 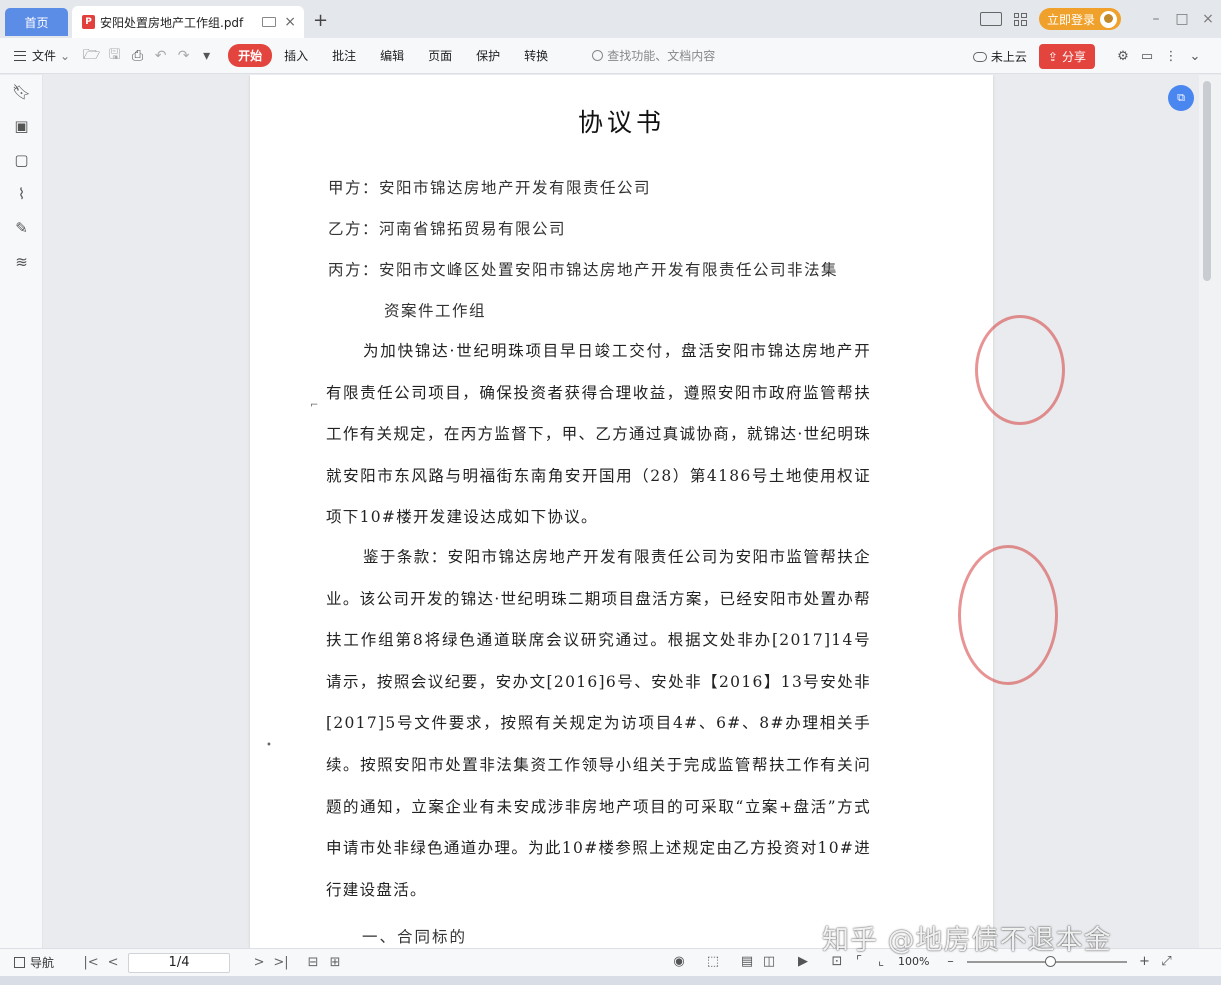 I want to click on comment-panel-icon: ▢, so click(x=21, y=160).